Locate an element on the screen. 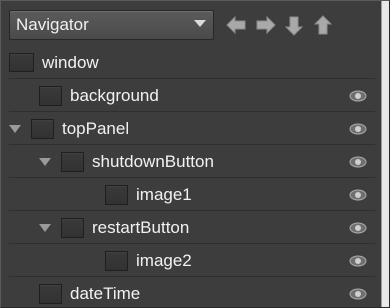 The height and width of the screenshot is (308, 390). left-arrow-icon is located at coordinates (236, 25).